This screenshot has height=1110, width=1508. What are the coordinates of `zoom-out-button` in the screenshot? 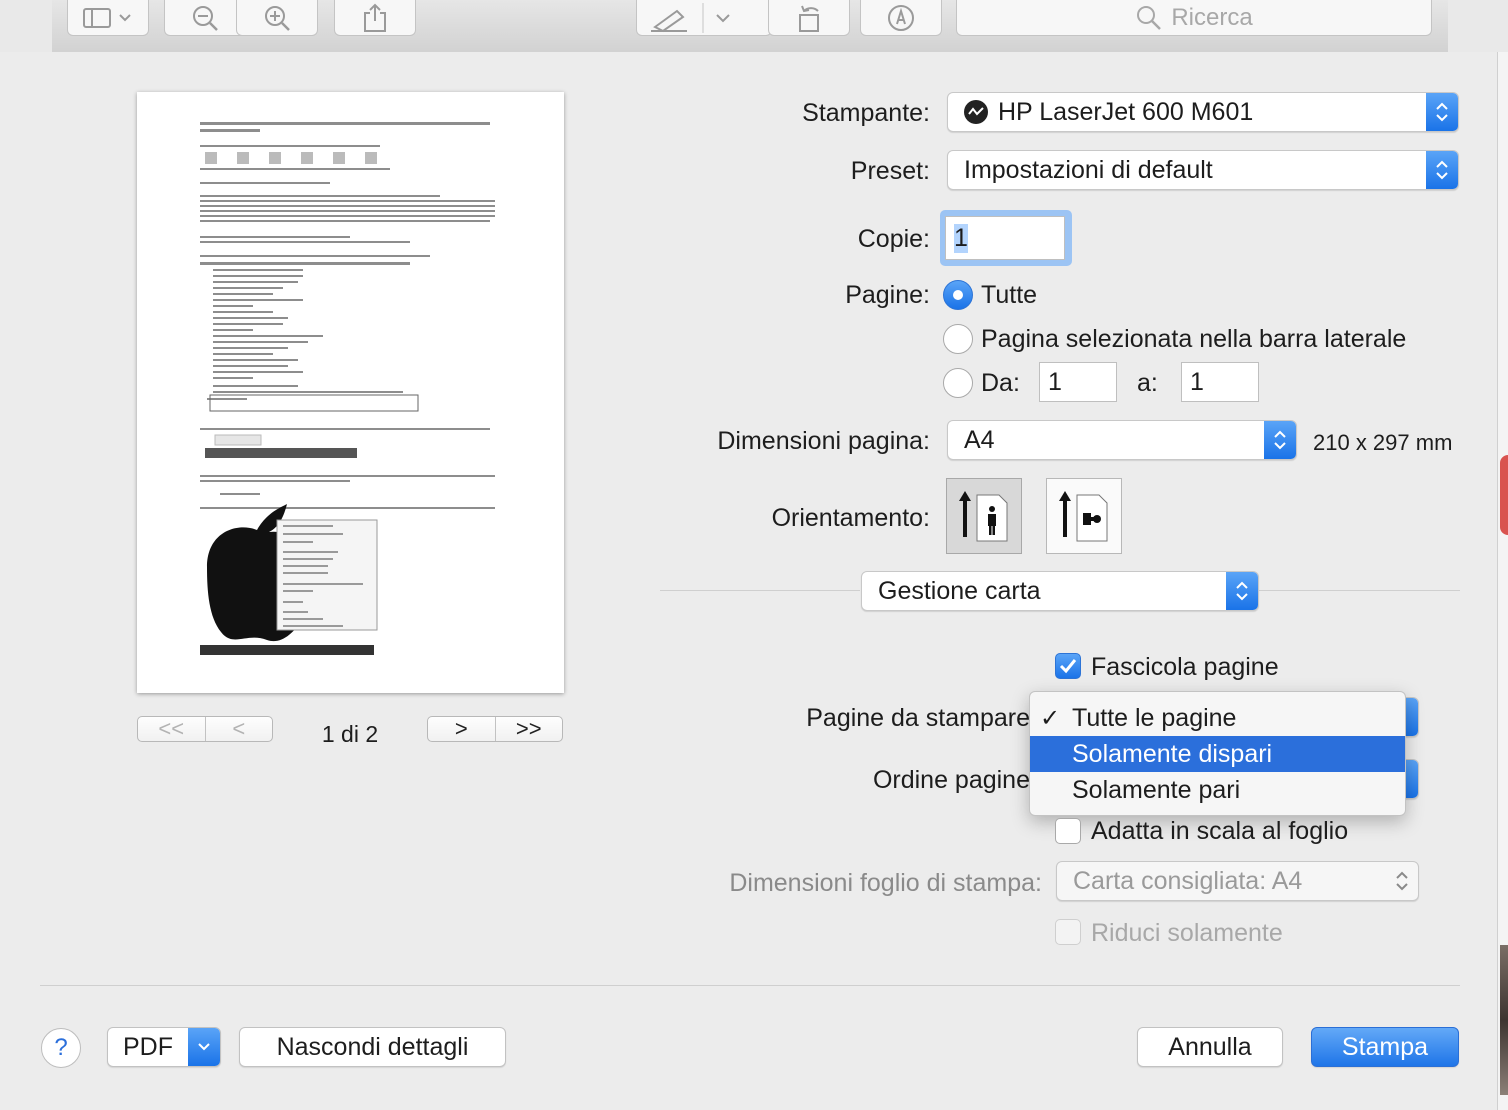 It's located at (205, 18).